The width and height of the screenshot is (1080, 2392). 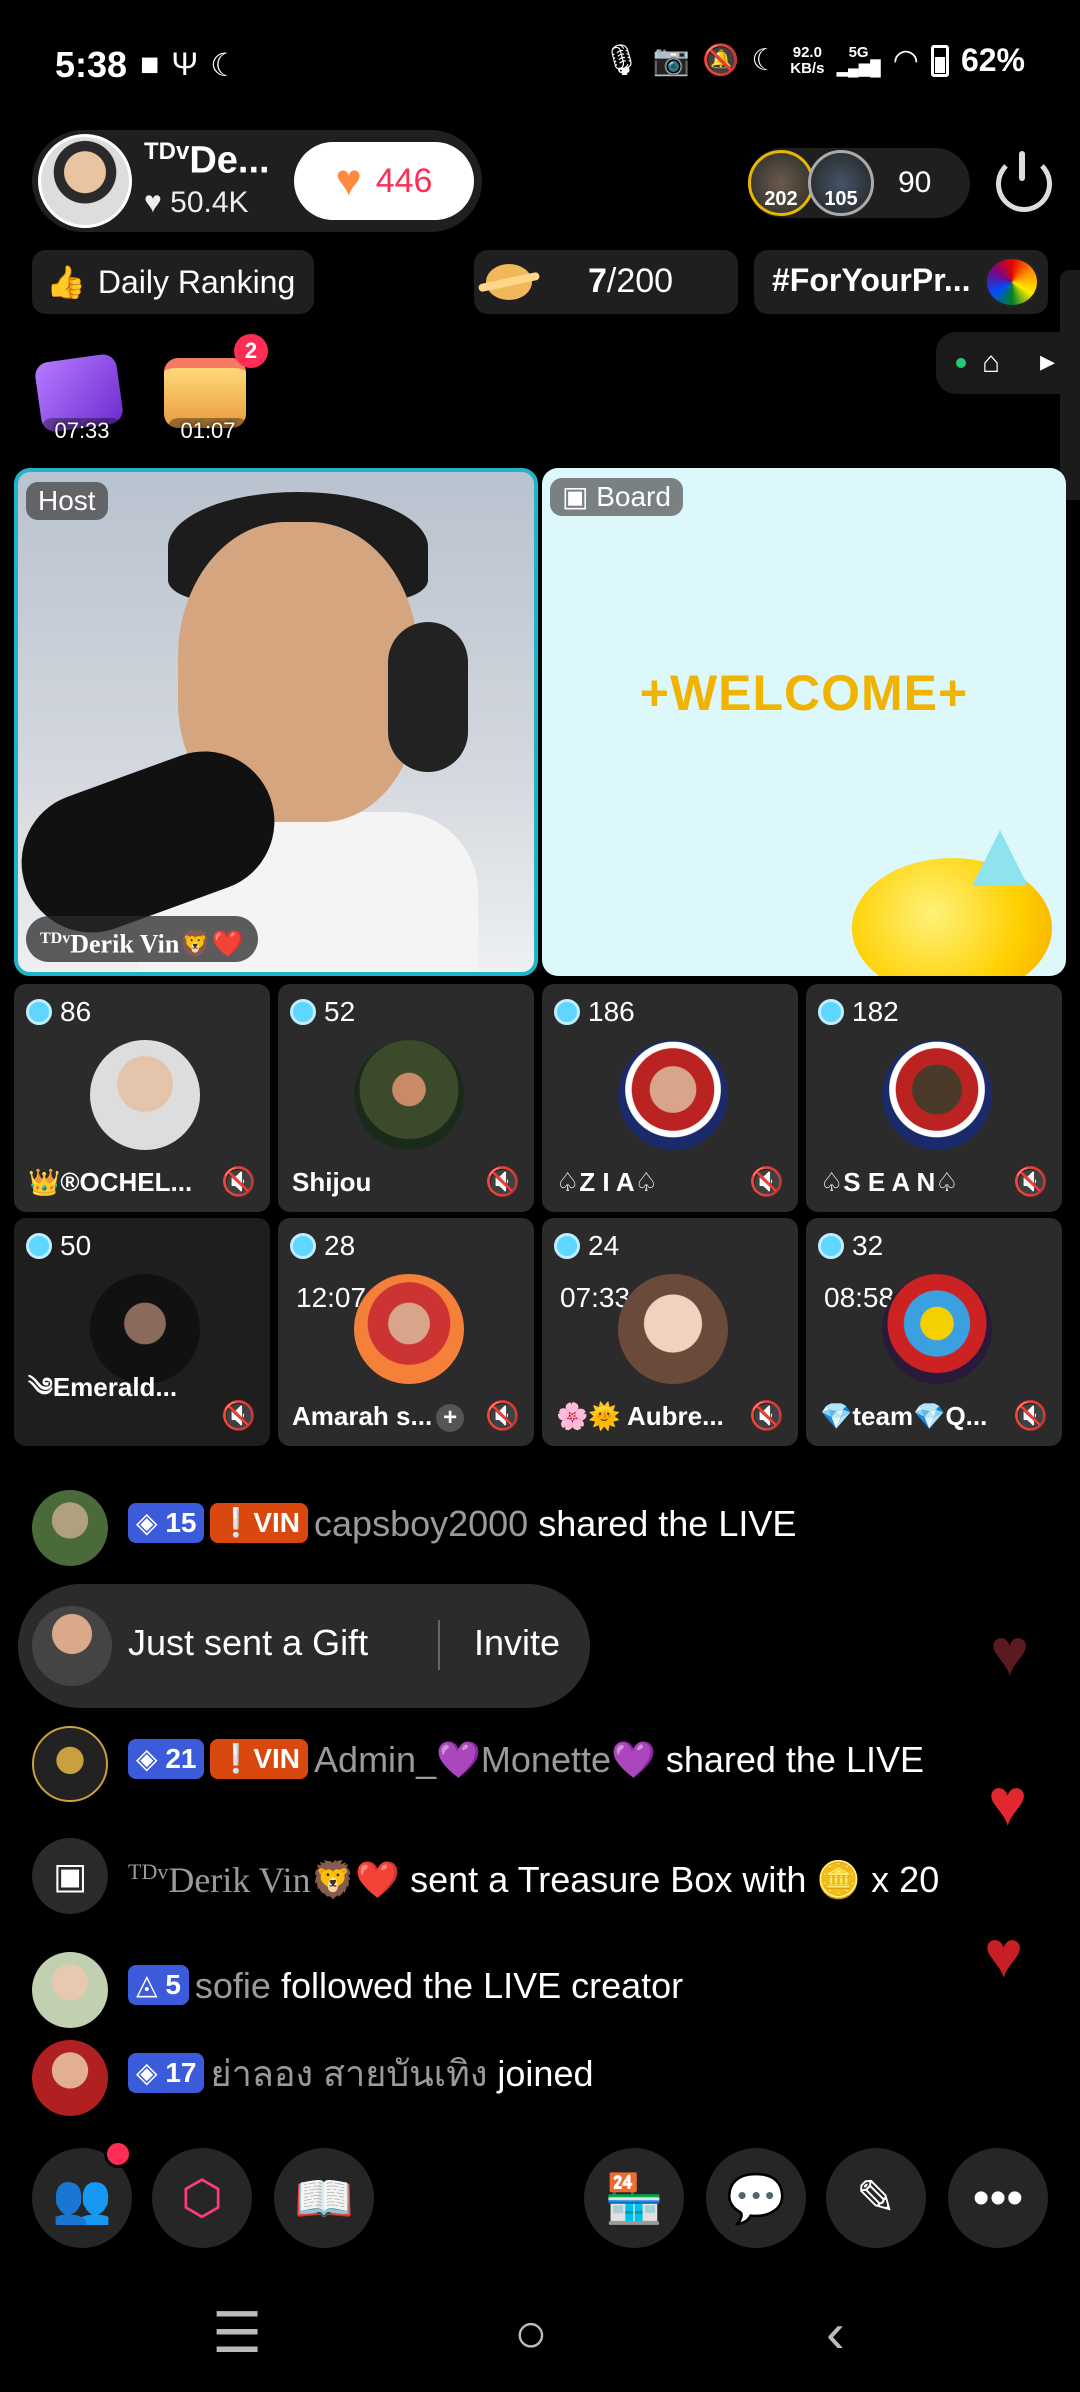 What do you see at coordinates (765, 60) in the screenshot?
I see `moon-icon: ☾` at bounding box center [765, 60].